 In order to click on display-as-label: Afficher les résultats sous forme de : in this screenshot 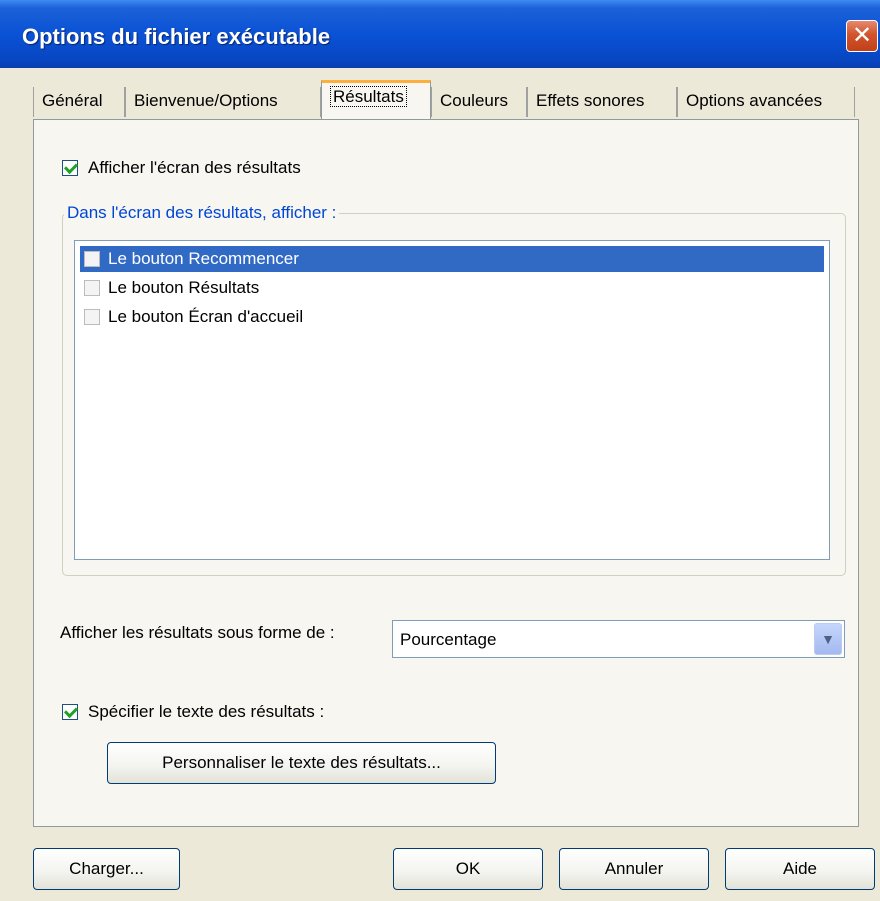, I will do `click(197, 632)`.